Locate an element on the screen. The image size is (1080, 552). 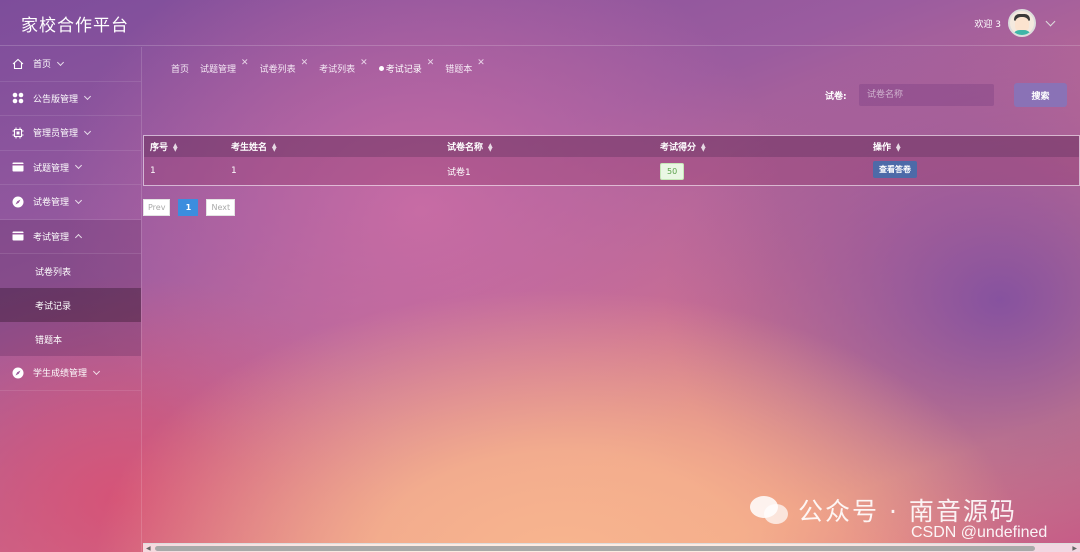
column-header: 考生姓名 ▲ ▼ is located at coordinates (333, 146).